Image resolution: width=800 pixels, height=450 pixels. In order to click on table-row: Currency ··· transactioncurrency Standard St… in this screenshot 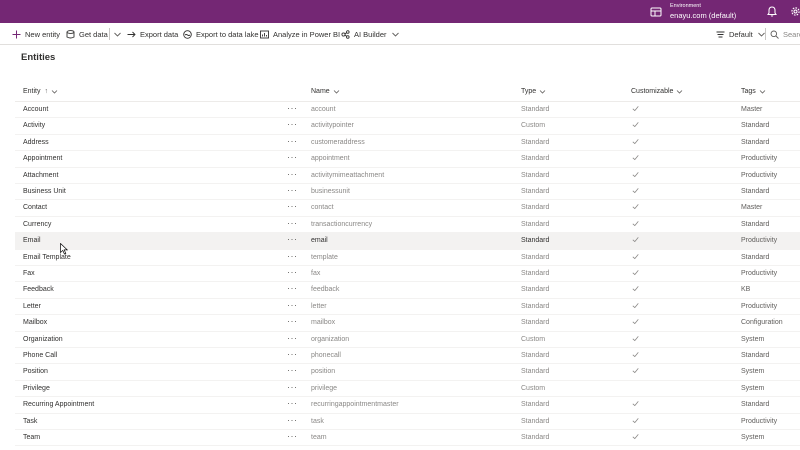, I will do `click(407, 225)`.